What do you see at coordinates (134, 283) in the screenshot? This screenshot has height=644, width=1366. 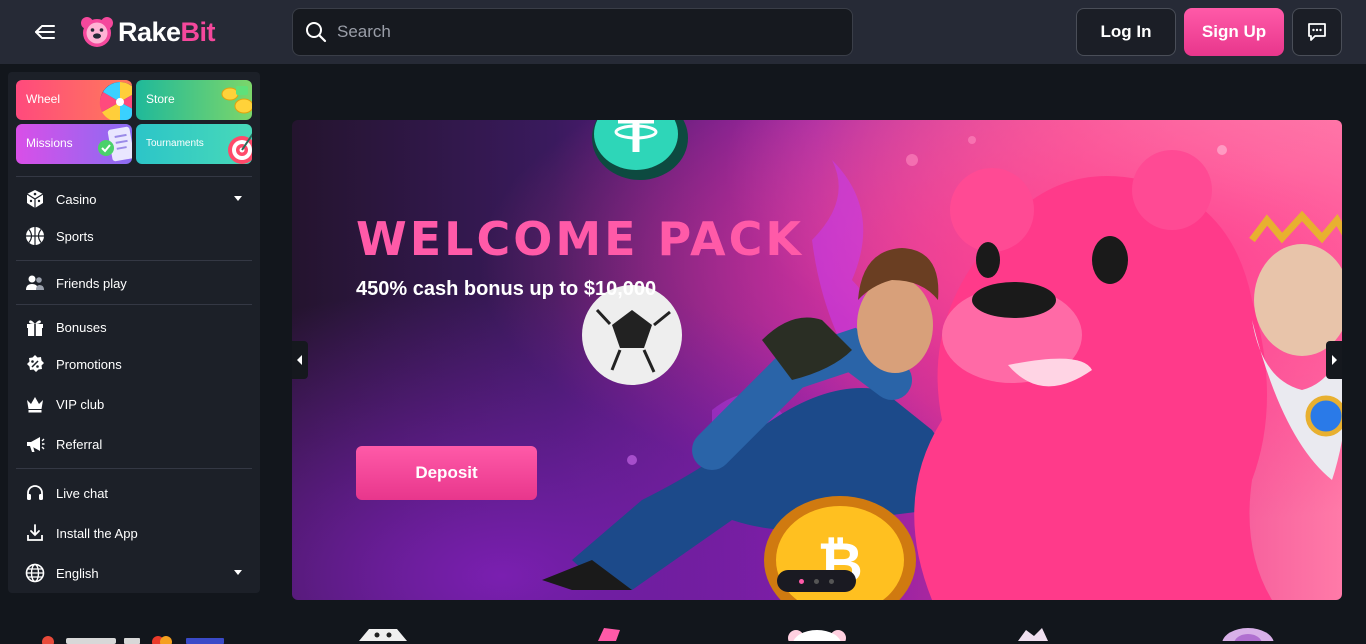 I see `sidebar-item-friends-play: Friends play` at bounding box center [134, 283].